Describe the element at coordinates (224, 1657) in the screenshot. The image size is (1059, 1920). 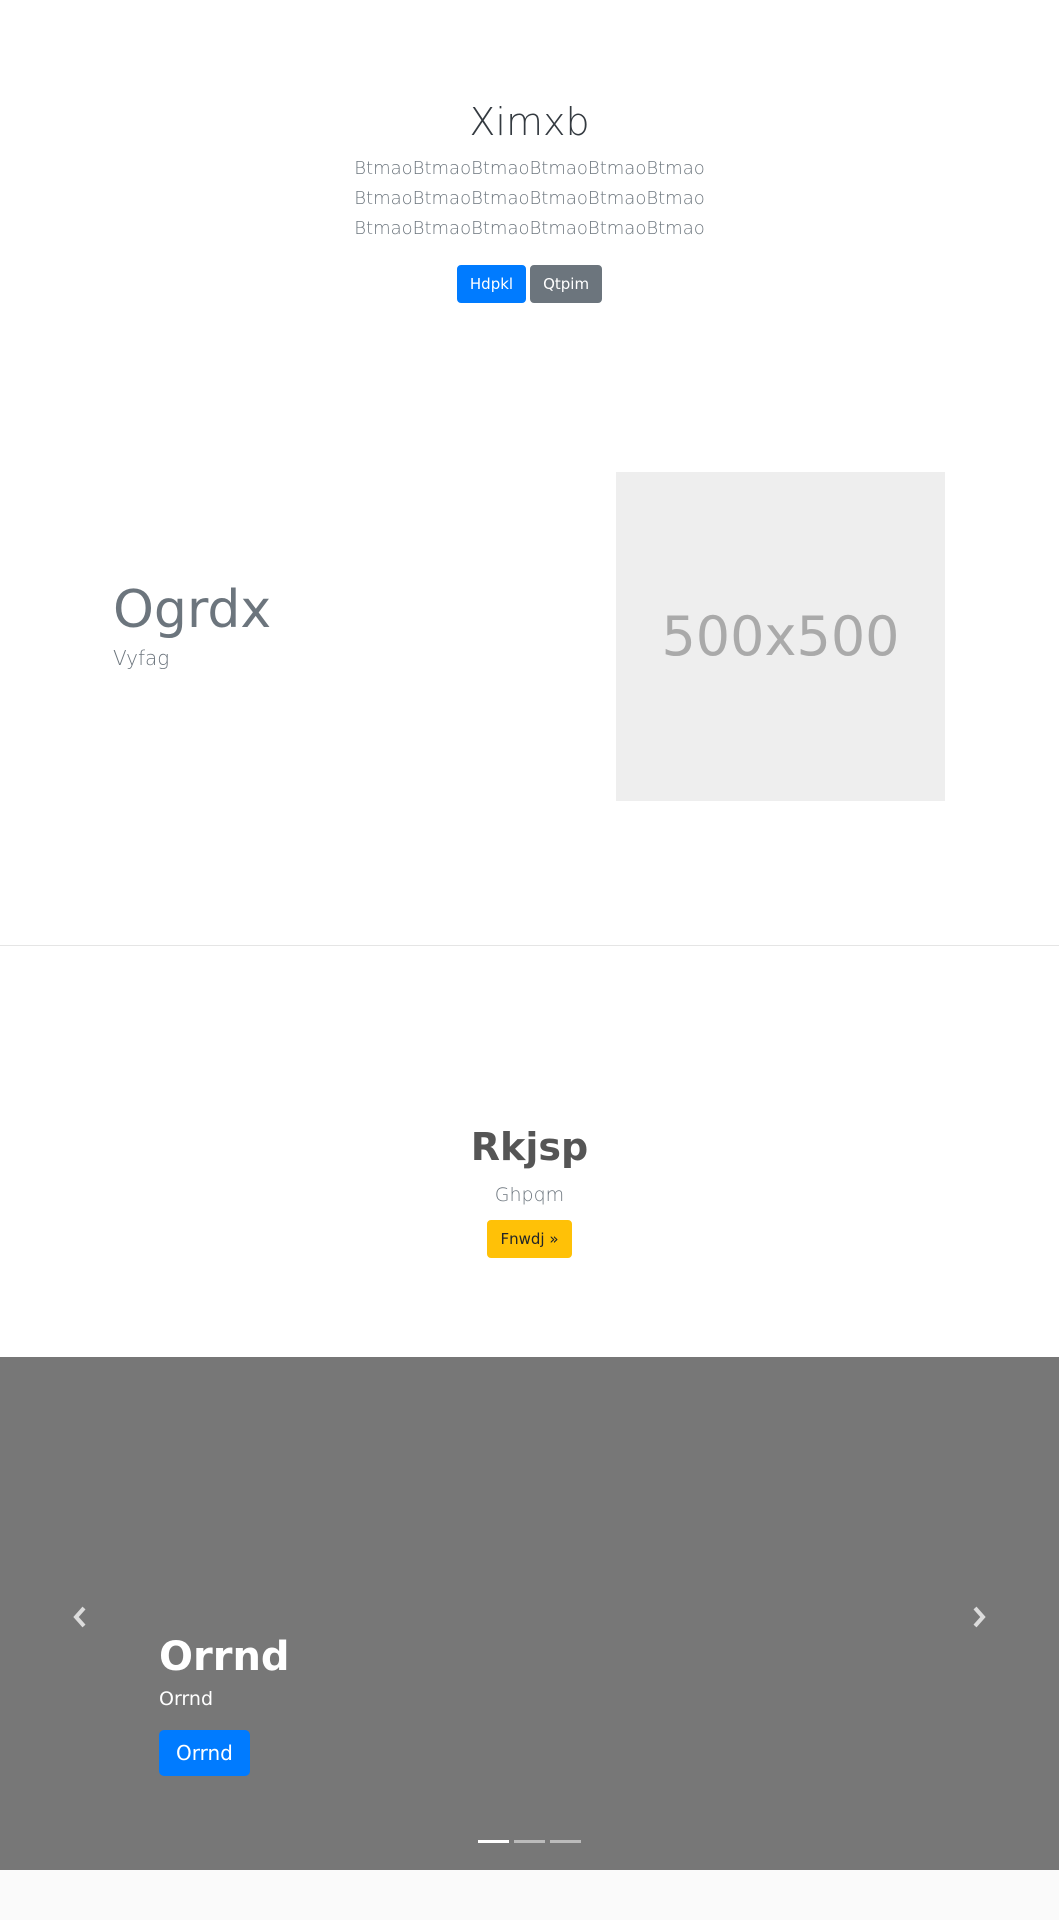
I see `carousel-caption-title: Orrnd` at that location.